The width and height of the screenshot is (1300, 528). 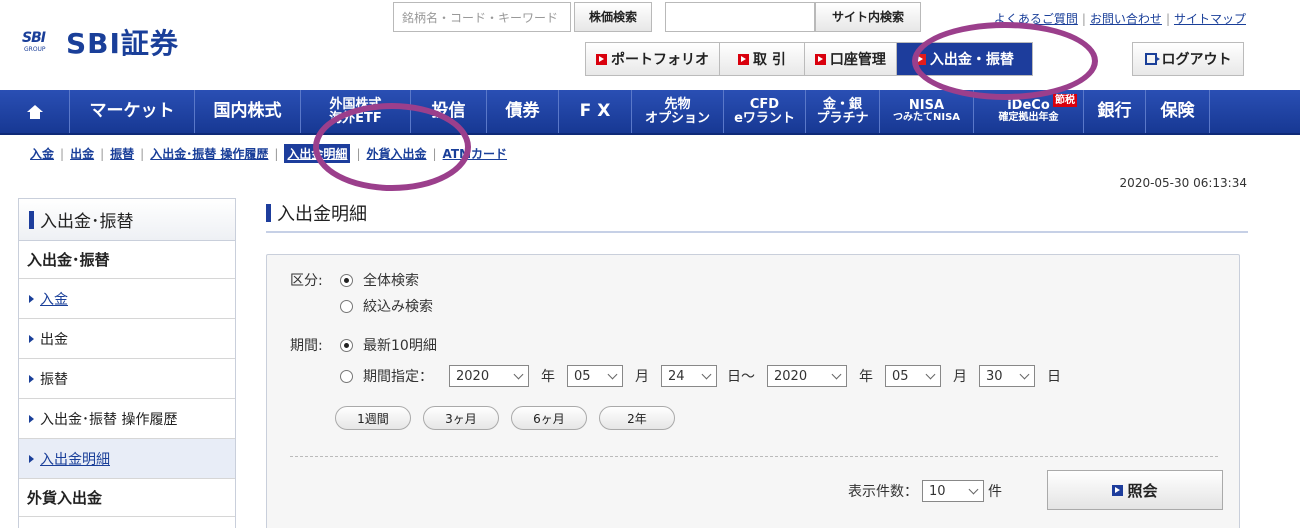 I want to click on display-count-label: 表示件数：, so click(x=883, y=492).